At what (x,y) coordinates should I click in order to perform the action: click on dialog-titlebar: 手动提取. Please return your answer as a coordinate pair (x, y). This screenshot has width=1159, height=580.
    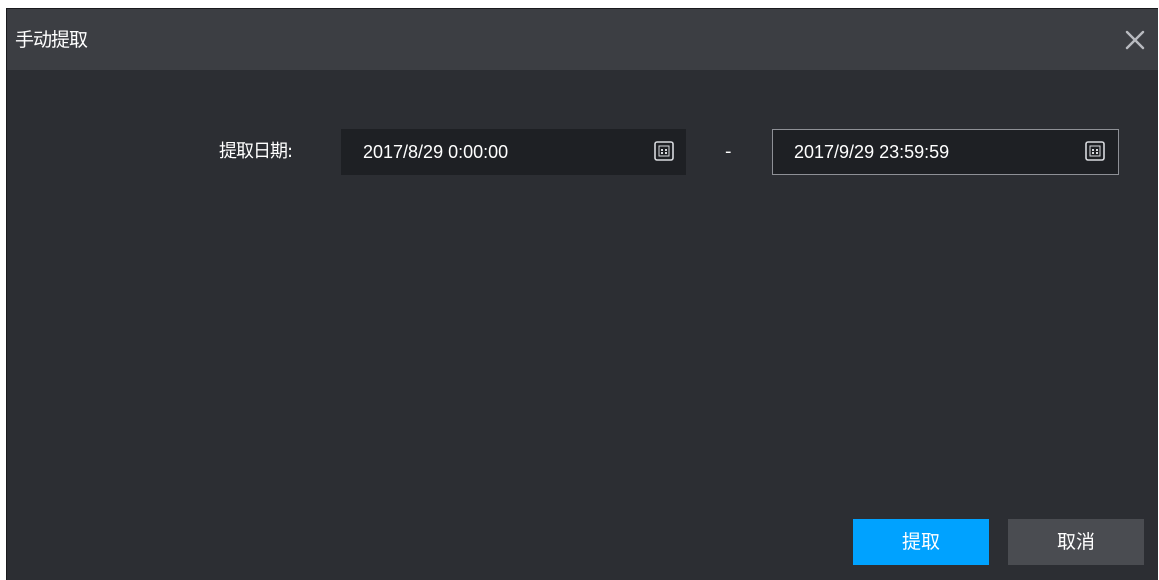
    Looking at the image, I should click on (582, 39).